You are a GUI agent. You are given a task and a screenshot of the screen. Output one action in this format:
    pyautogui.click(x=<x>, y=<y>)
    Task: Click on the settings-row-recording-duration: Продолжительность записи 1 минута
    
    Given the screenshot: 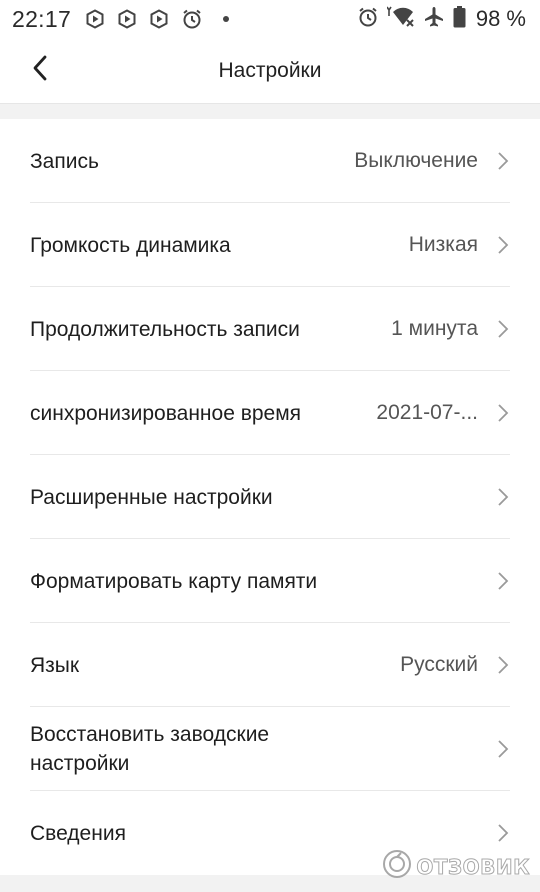 What is the action you would take?
    pyautogui.click(x=270, y=329)
    